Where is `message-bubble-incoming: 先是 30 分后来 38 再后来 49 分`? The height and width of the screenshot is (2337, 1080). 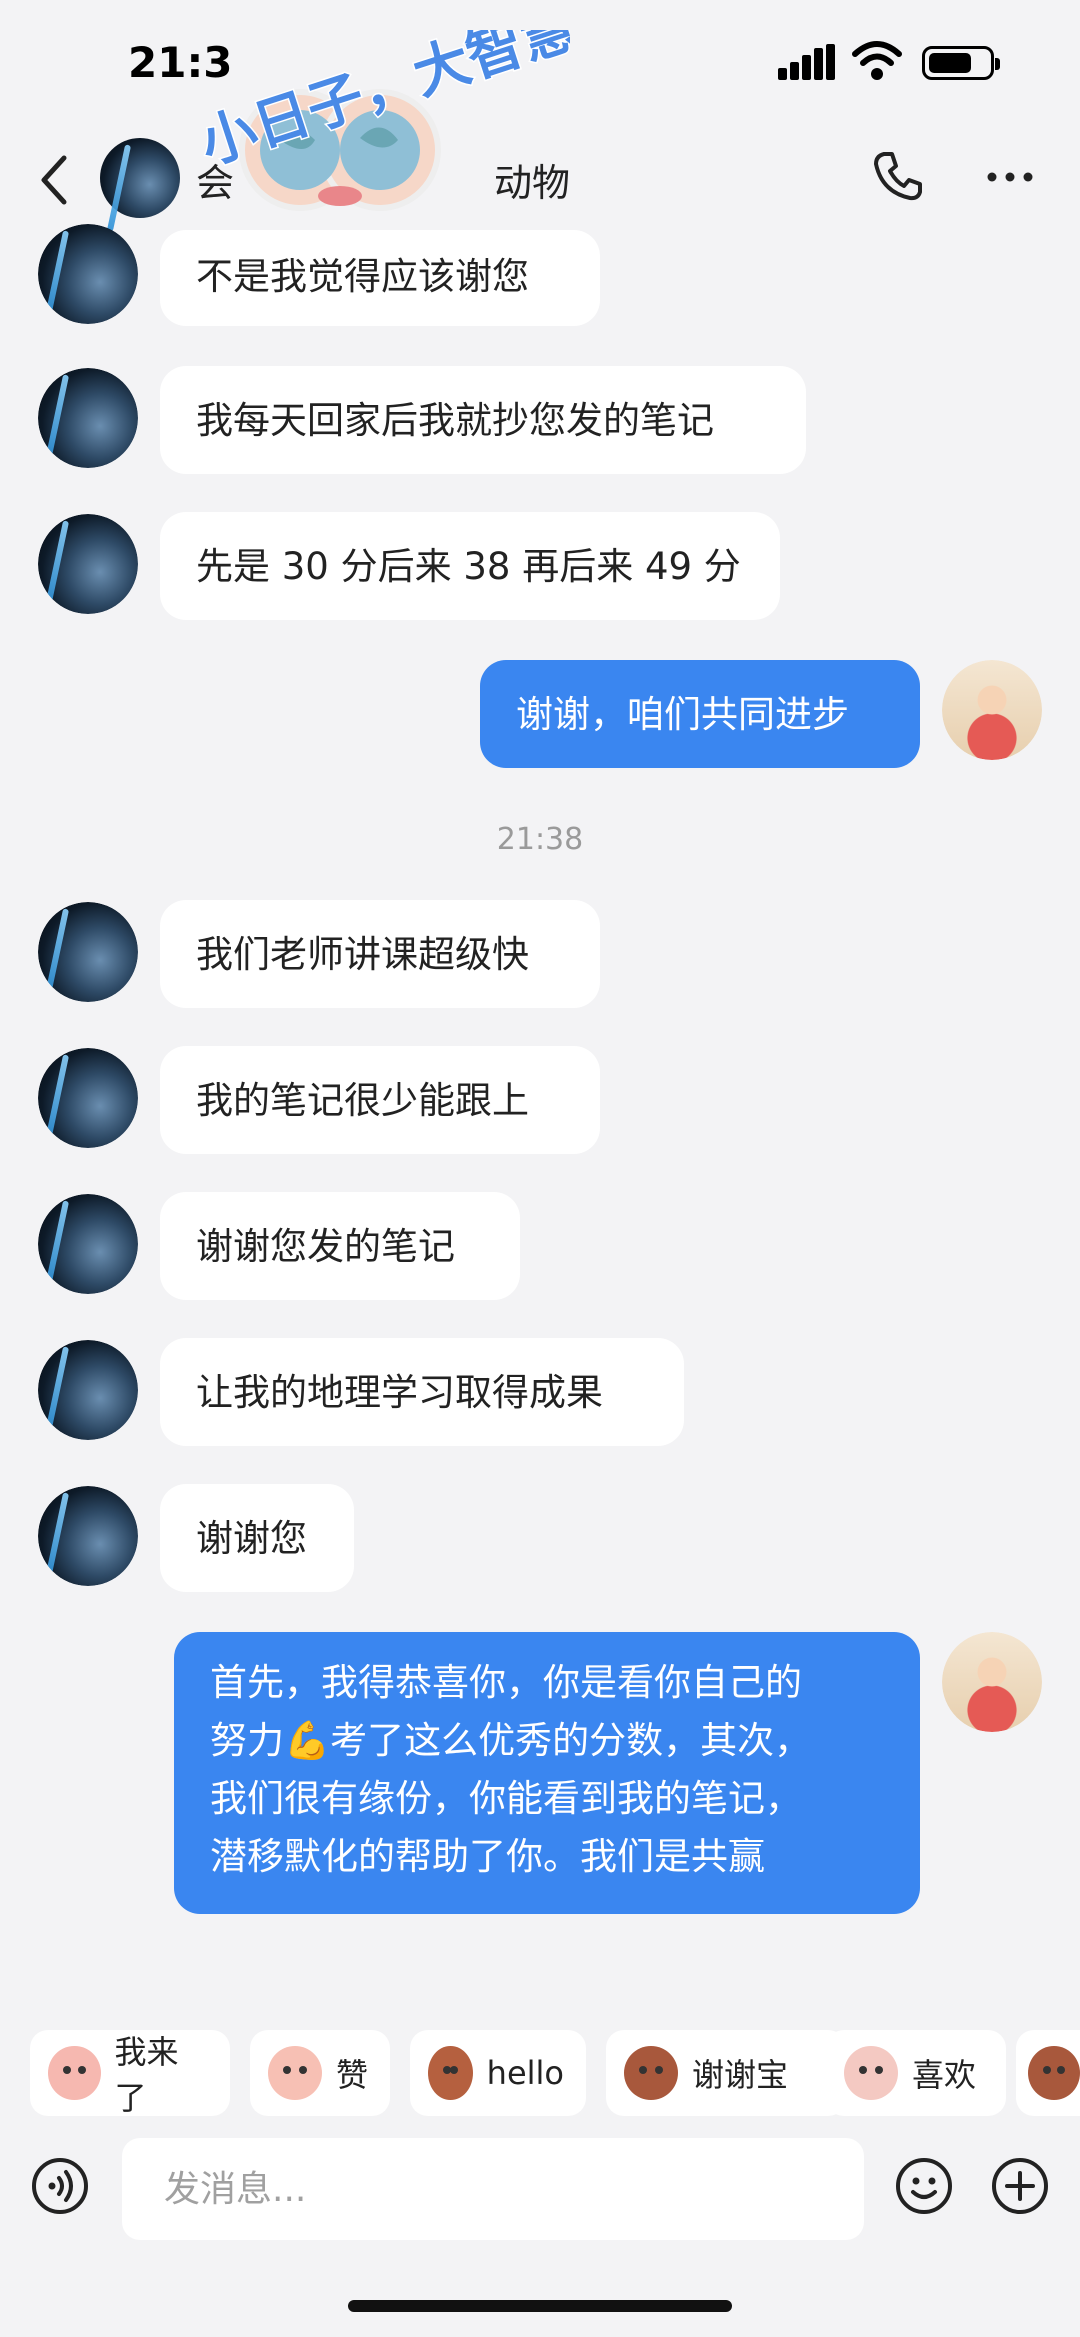 message-bubble-incoming: 先是 30 分后来 38 再后来 49 分 is located at coordinates (470, 566).